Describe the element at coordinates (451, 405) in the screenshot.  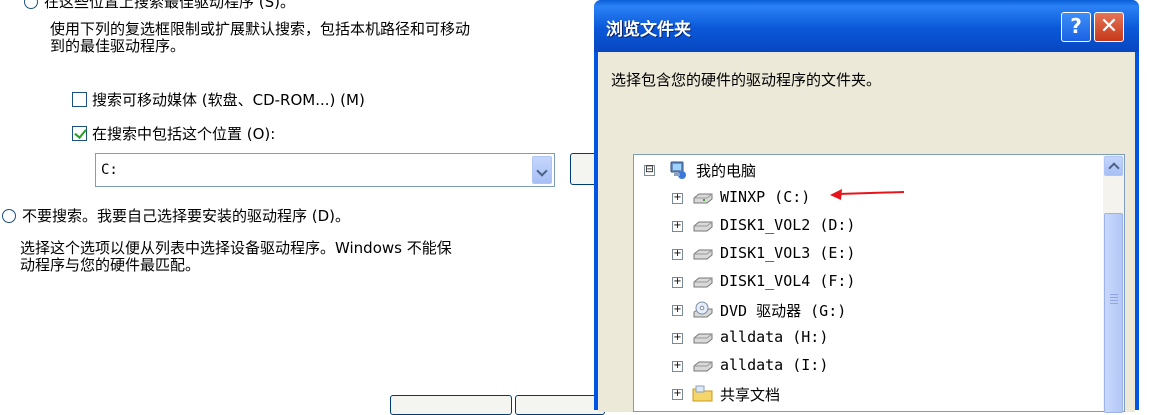
I see `back-button` at that location.